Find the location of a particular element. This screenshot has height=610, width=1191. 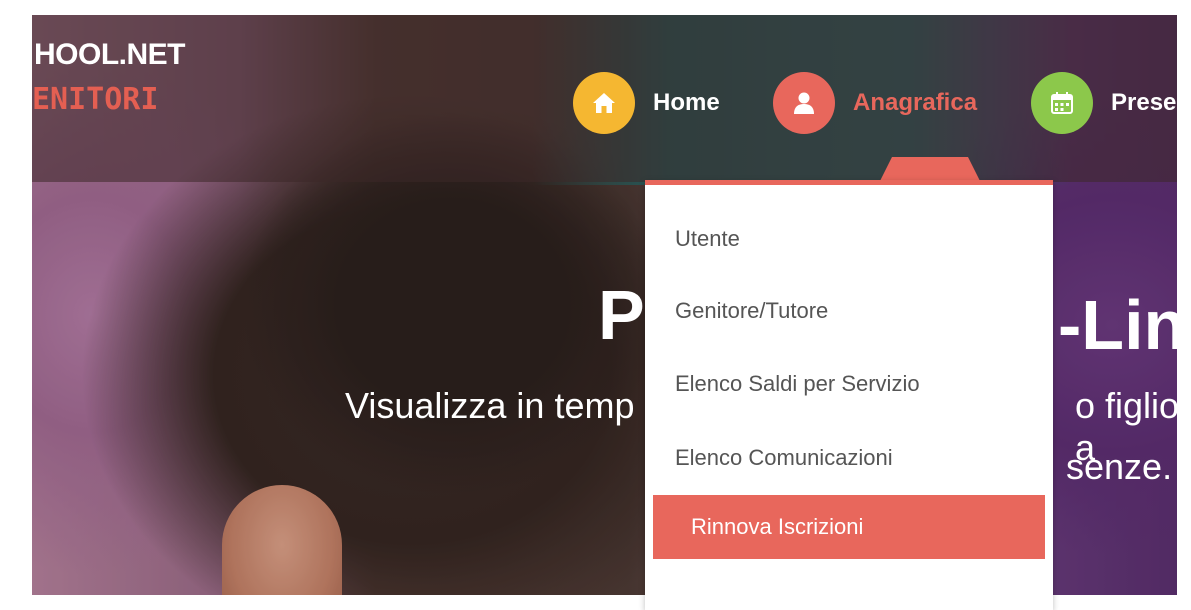

hero-title-right: -Lin is located at coordinates (1122, 325).